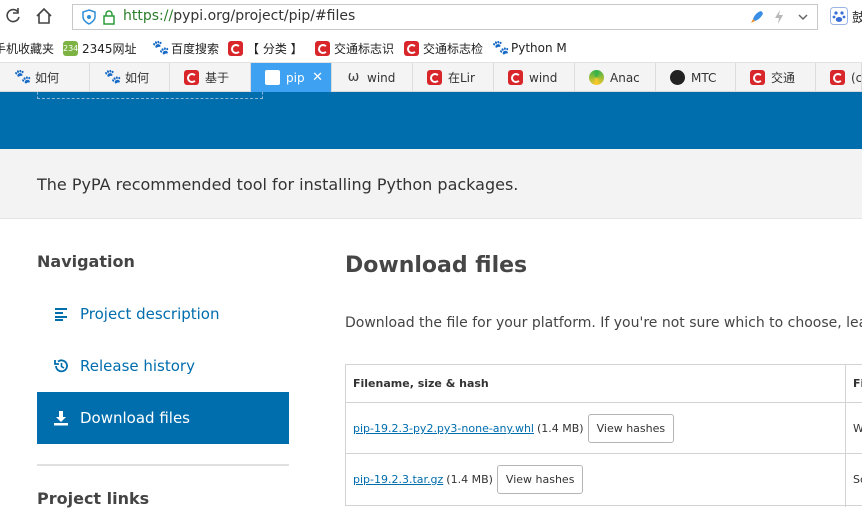 The width and height of the screenshot is (862, 525). I want to click on bookmark-item: 交通标志识, so click(354, 48).